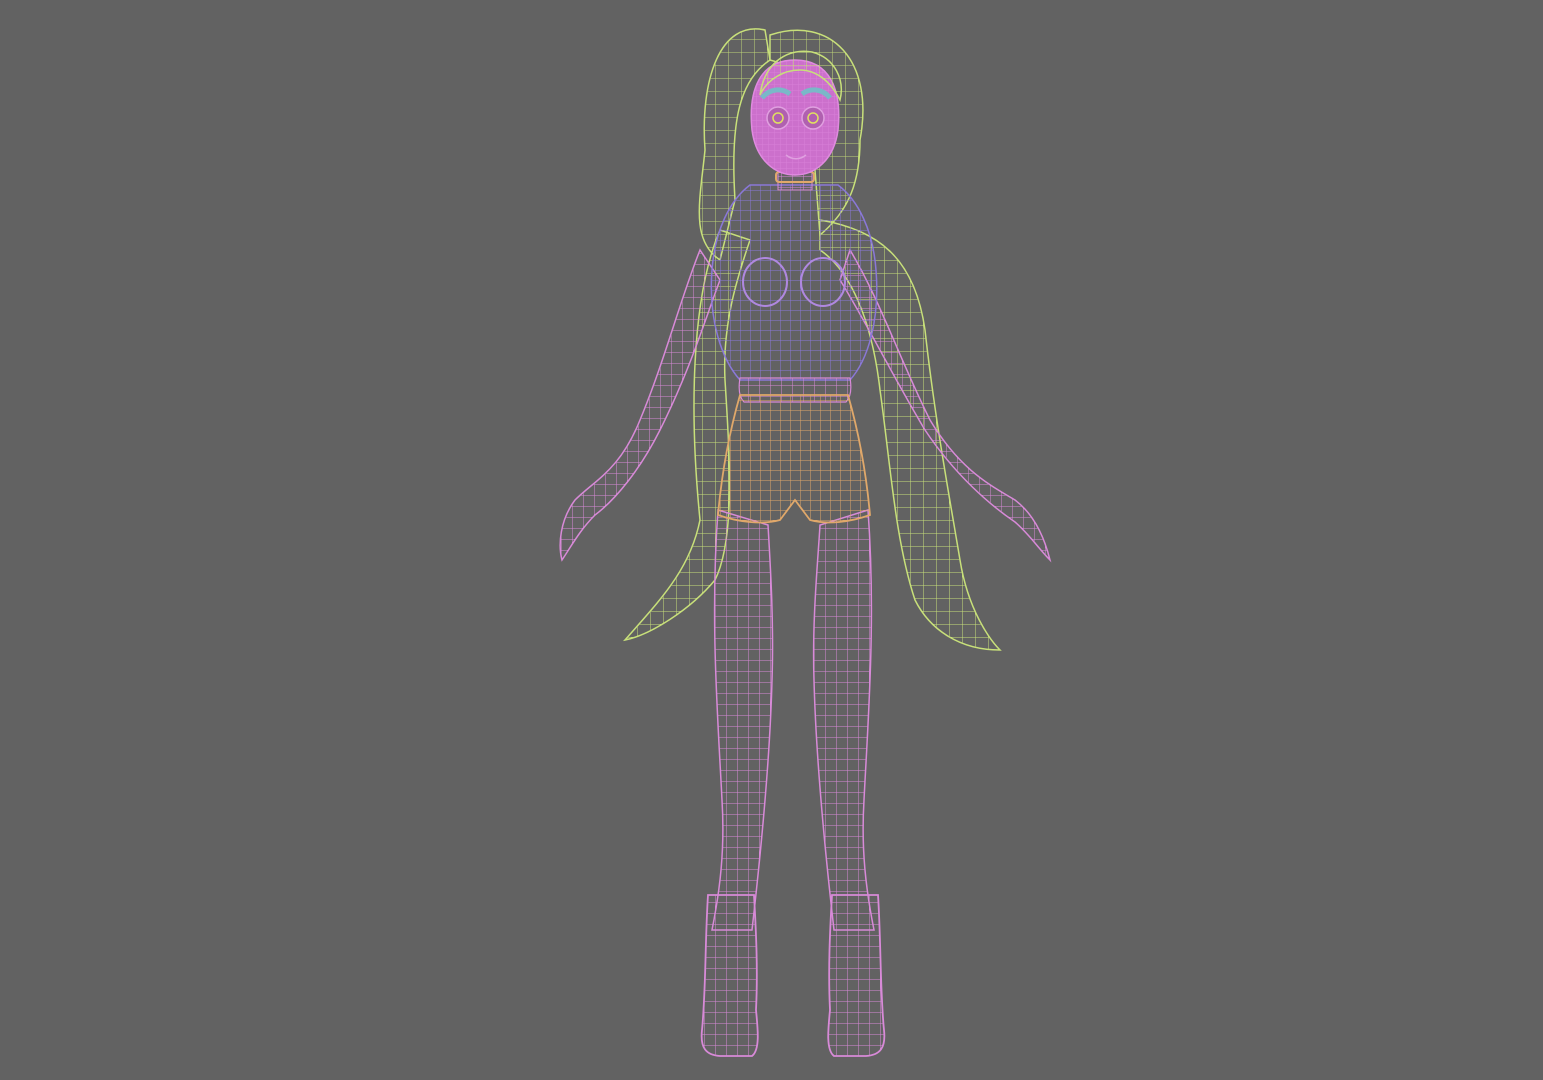 This screenshot has width=1543, height=1080. What do you see at coordinates (793, 975) in the screenshot?
I see `boots-mesh` at bounding box center [793, 975].